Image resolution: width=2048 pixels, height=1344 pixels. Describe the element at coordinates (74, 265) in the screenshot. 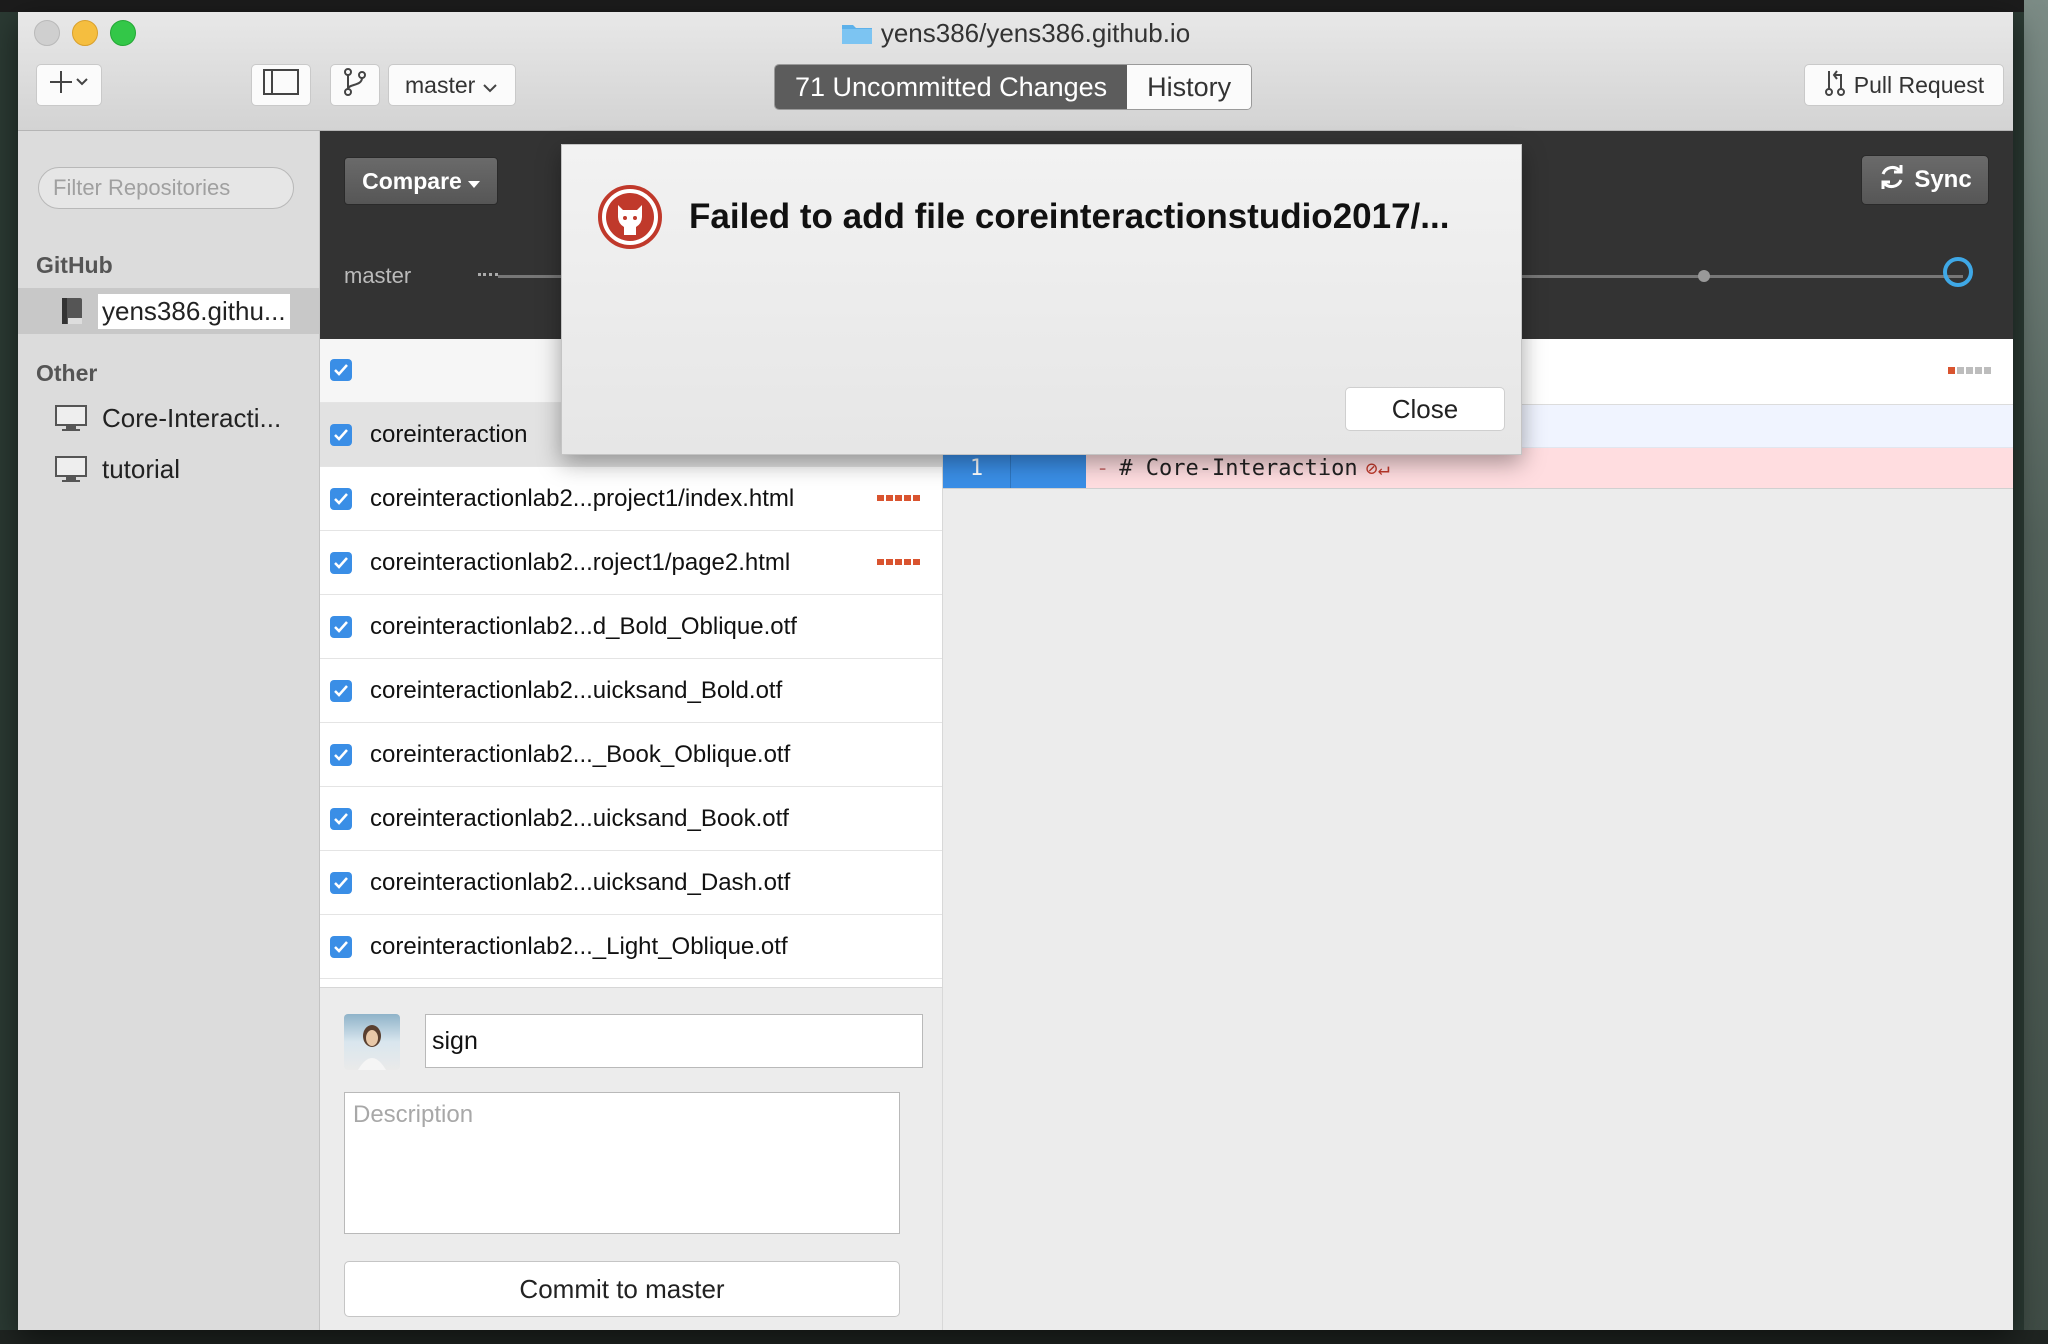

I see `sidebar-header-github: GitHub` at that location.